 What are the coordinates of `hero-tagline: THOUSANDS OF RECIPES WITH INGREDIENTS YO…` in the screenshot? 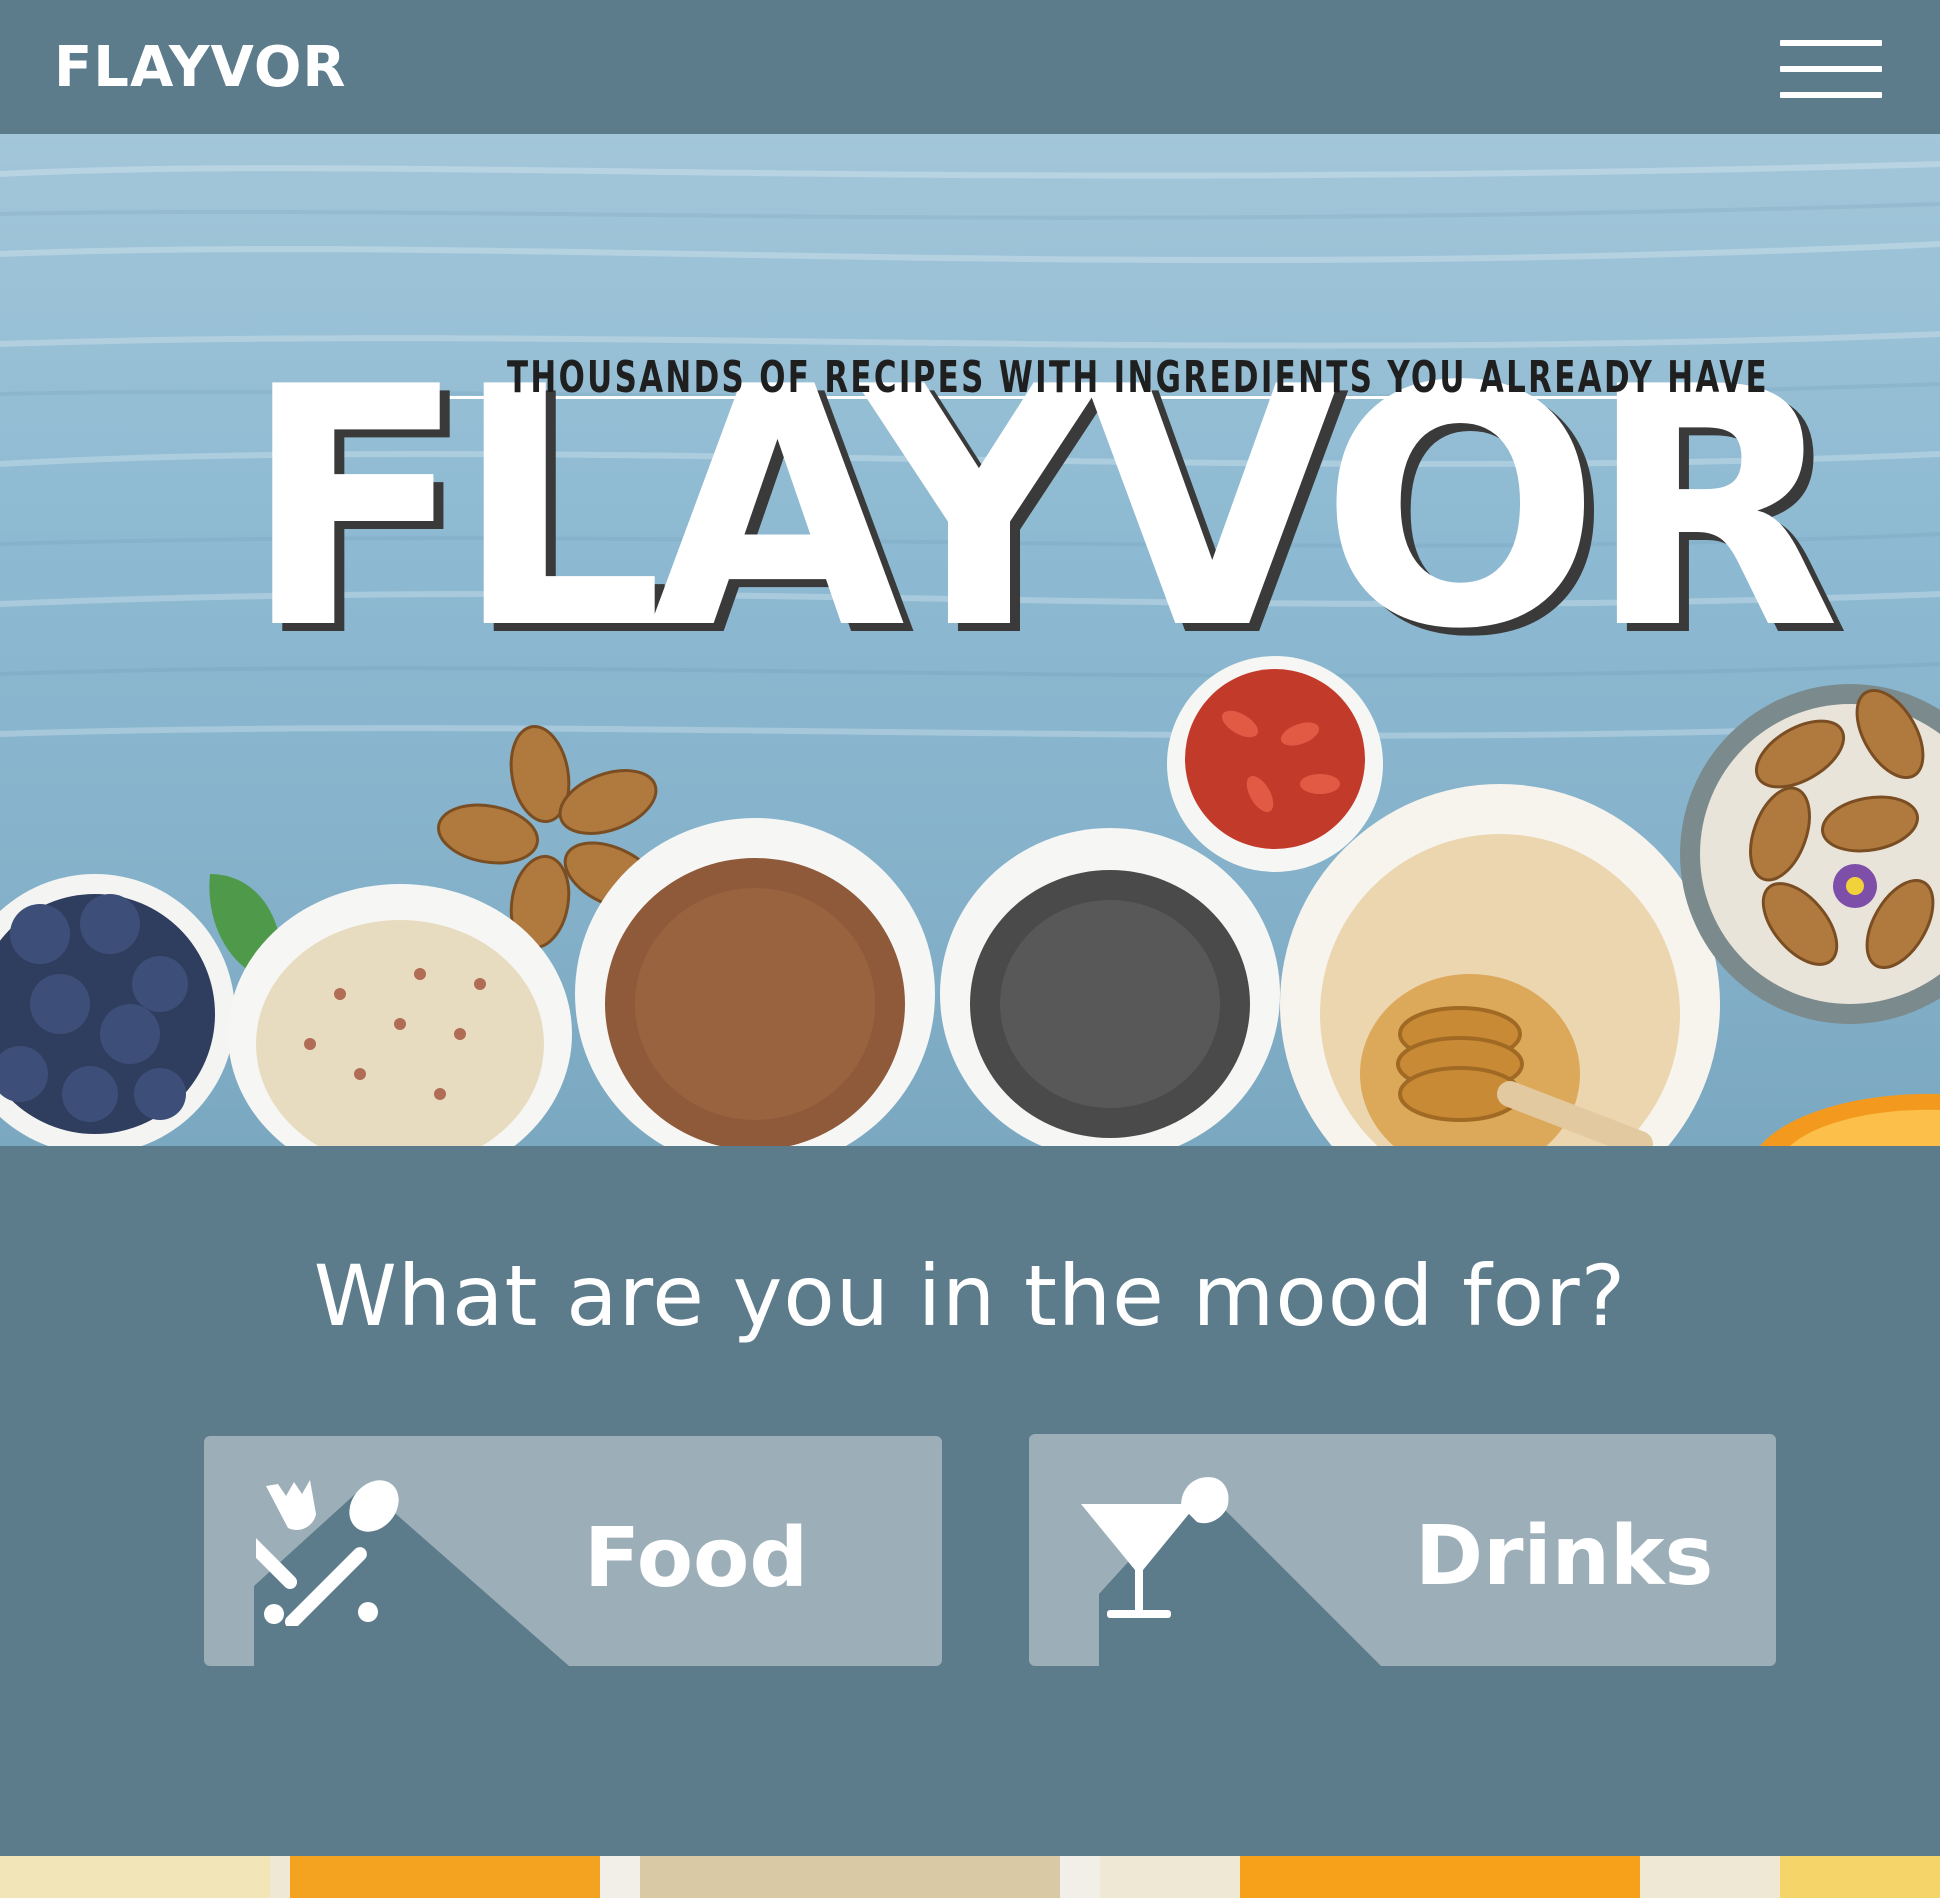 It's located at (1138, 377).